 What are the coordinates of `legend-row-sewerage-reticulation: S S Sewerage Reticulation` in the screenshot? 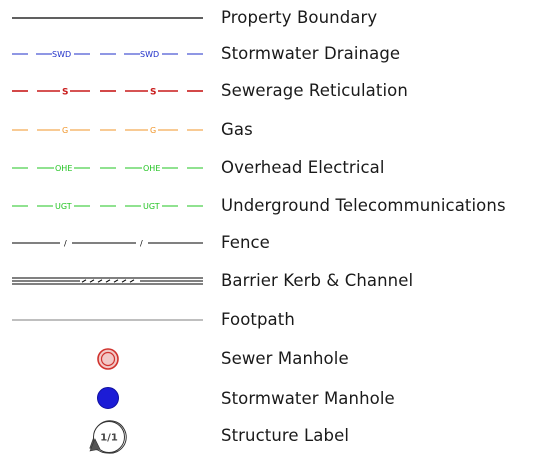 It's located at (270, 91).